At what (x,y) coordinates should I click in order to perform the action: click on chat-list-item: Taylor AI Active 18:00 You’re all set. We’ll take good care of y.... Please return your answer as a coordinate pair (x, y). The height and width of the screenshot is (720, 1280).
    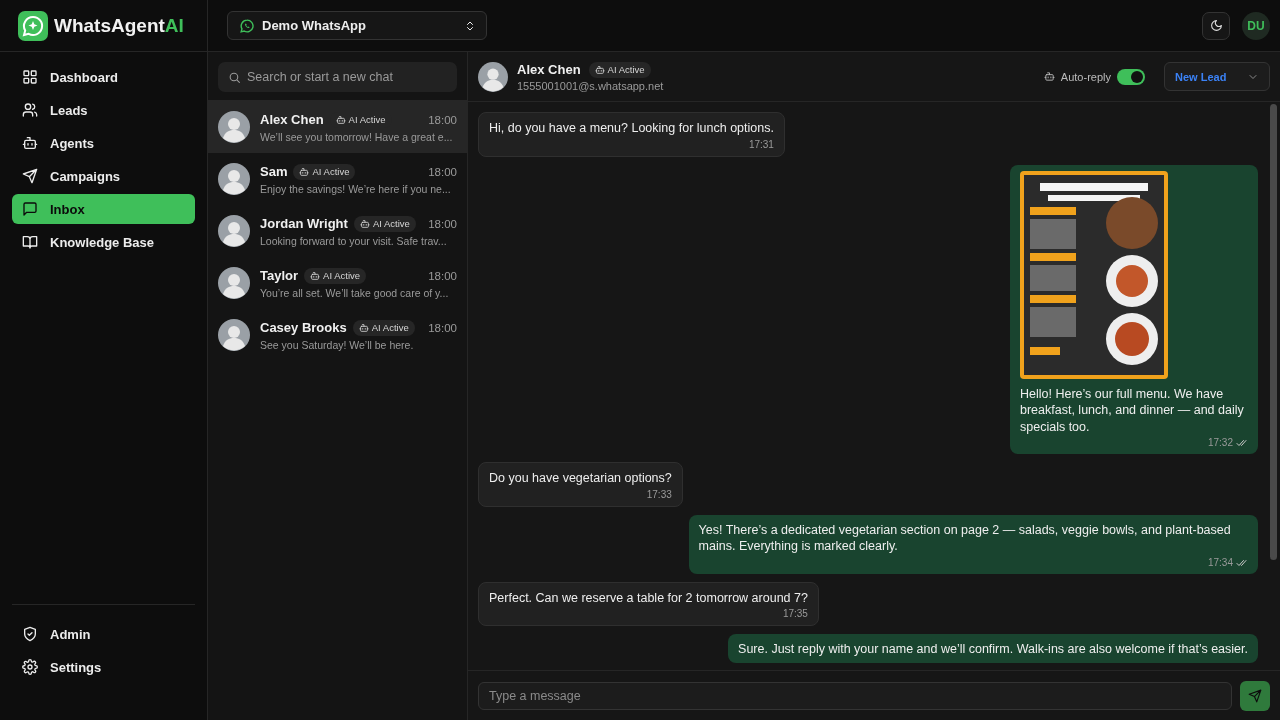
    Looking at the image, I should click on (337, 283).